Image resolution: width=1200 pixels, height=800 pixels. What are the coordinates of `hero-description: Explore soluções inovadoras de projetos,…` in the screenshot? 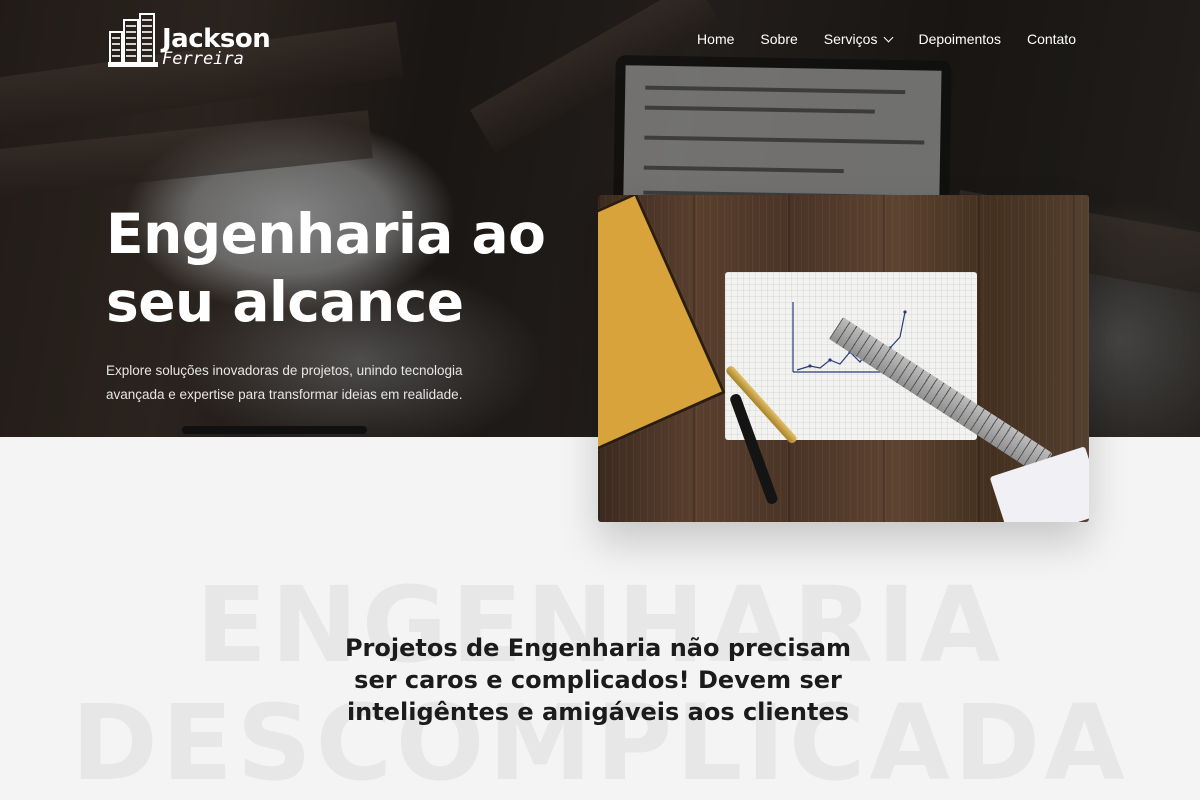 It's located at (284, 382).